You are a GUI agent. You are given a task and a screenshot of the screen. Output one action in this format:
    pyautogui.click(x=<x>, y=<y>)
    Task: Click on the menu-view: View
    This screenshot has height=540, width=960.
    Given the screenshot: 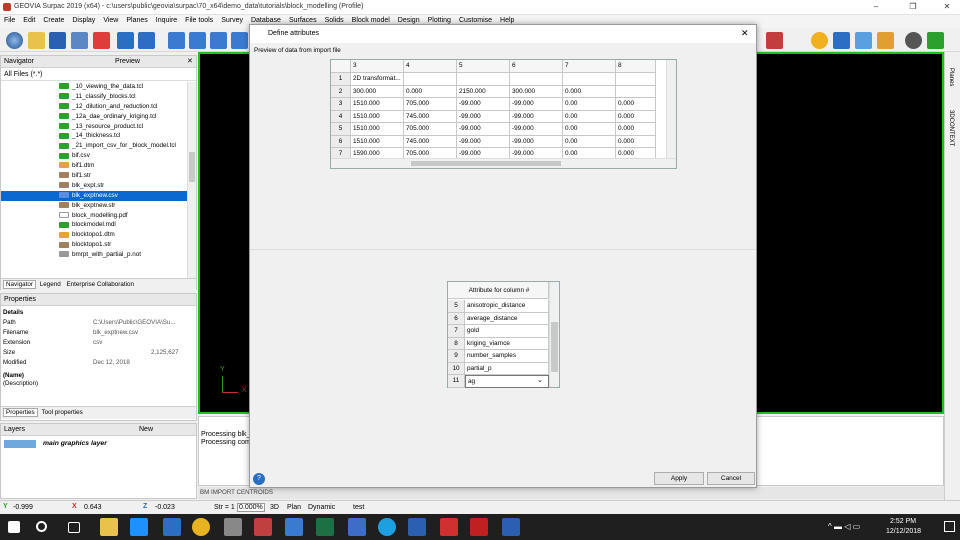 What is the action you would take?
    pyautogui.click(x=110, y=19)
    